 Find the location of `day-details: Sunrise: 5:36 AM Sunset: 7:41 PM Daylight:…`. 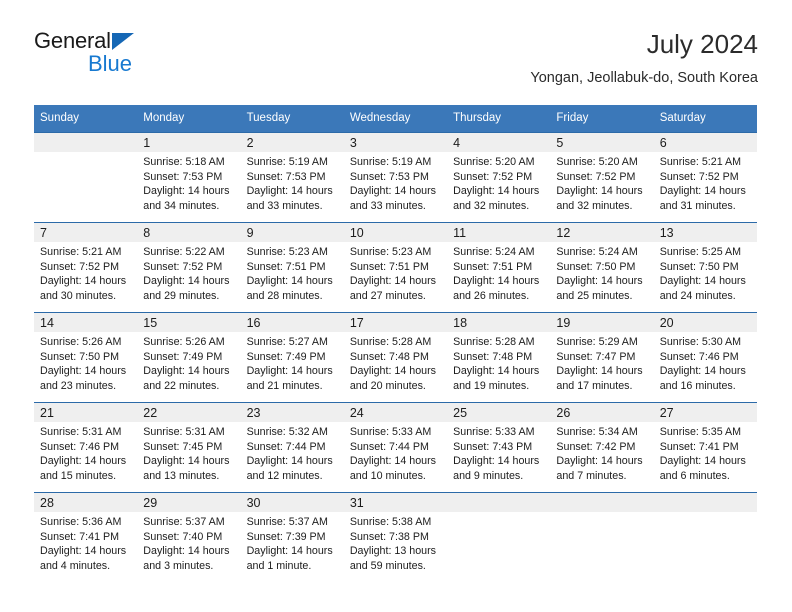

day-details: Sunrise: 5:36 AM Sunset: 7:41 PM Daylight:… is located at coordinates (85, 542).